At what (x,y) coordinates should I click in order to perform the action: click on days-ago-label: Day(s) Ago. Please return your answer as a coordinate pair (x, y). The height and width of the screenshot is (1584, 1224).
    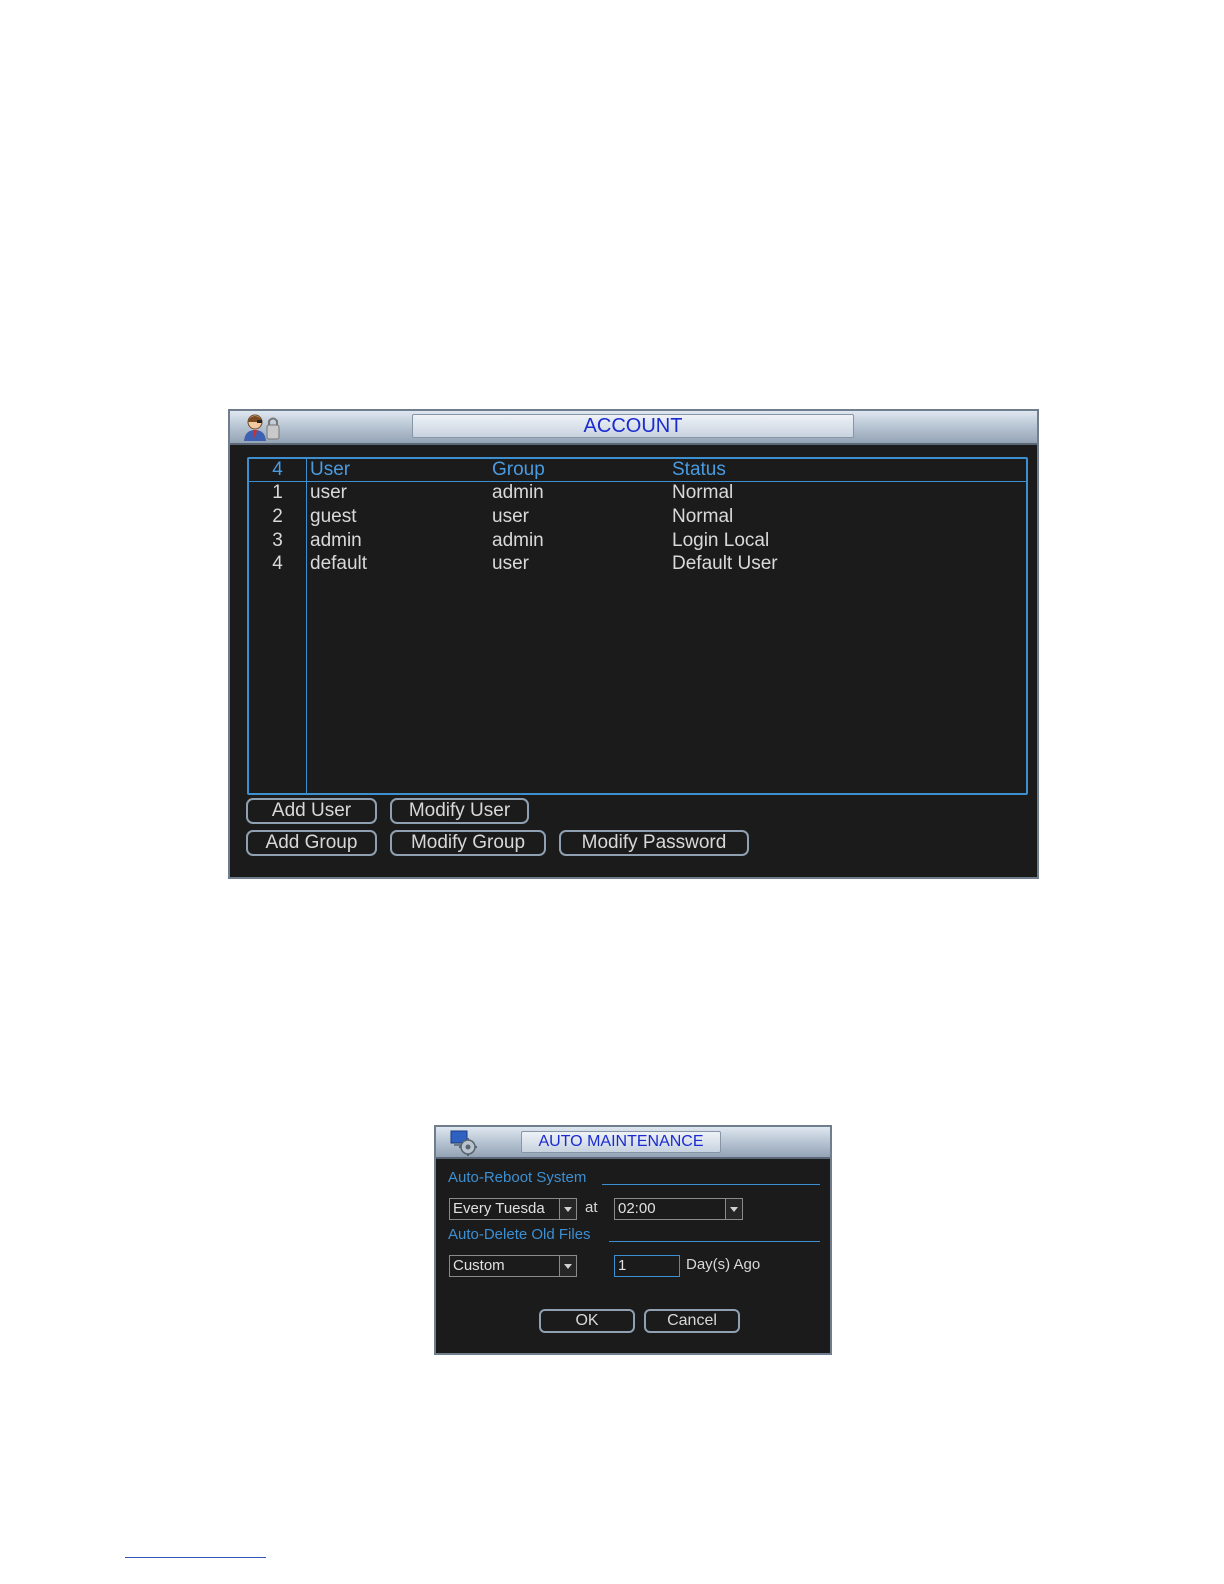
    Looking at the image, I should click on (723, 1264).